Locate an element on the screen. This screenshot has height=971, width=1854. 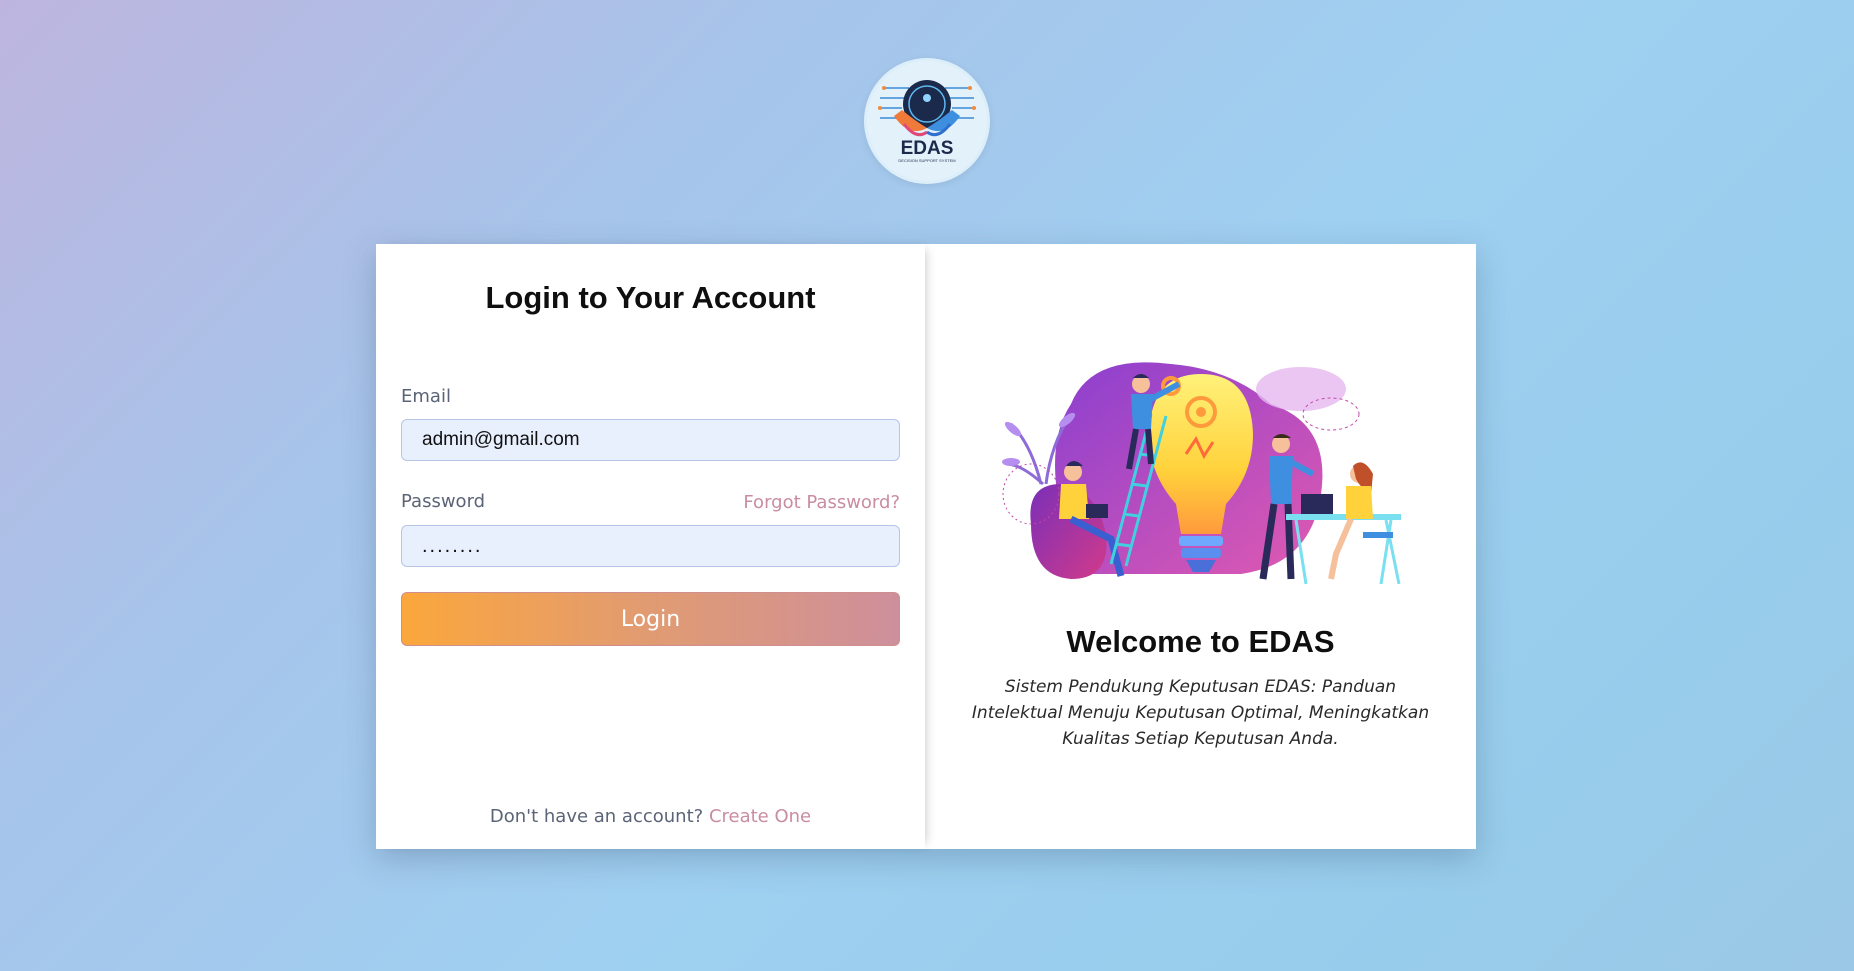
login-button: Login is located at coordinates (650, 619).